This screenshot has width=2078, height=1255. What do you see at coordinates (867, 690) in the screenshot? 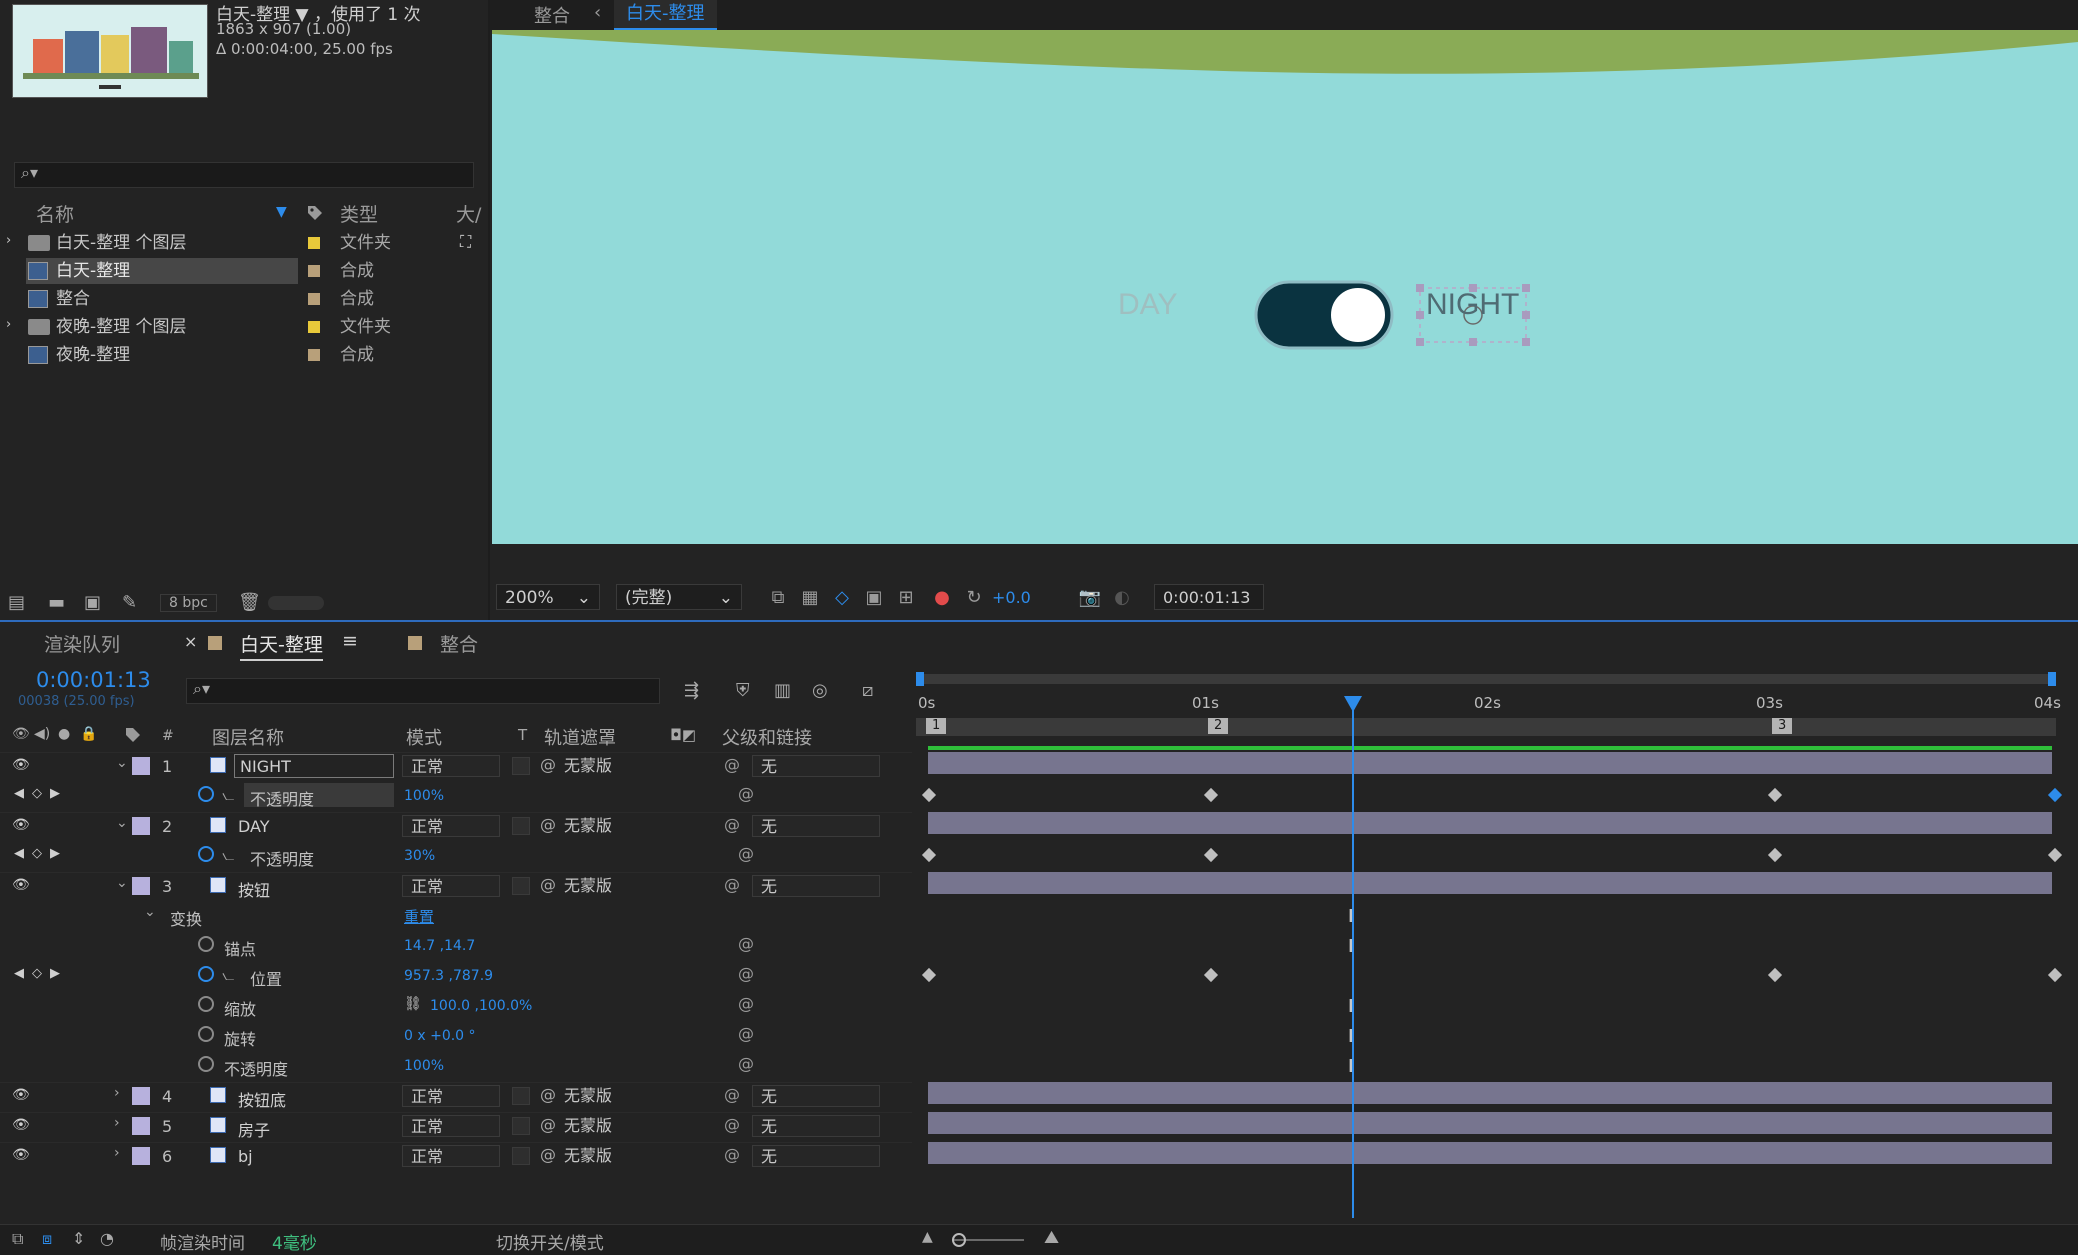
I see `graph-editor-icon: ⧄` at bounding box center [867, 690].